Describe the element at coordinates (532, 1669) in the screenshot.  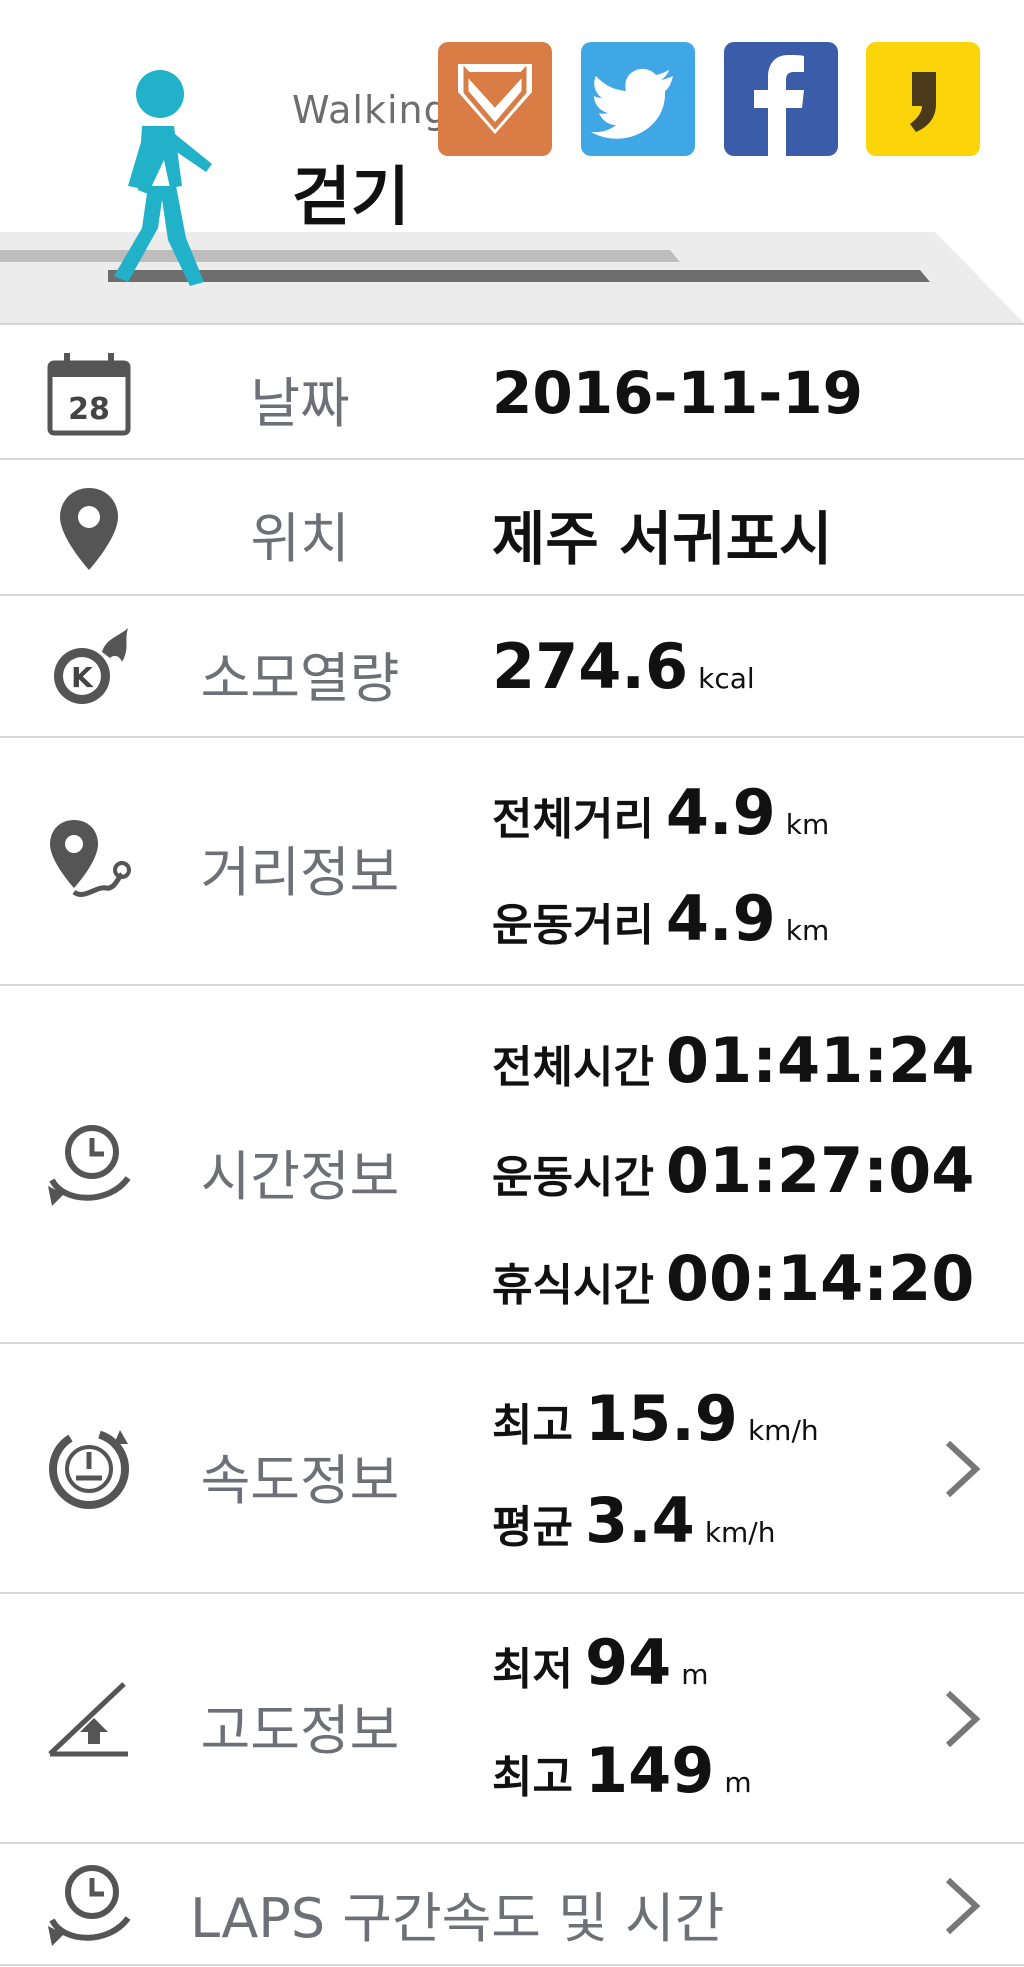
I see `min-altitude-label: 최저` at that location.